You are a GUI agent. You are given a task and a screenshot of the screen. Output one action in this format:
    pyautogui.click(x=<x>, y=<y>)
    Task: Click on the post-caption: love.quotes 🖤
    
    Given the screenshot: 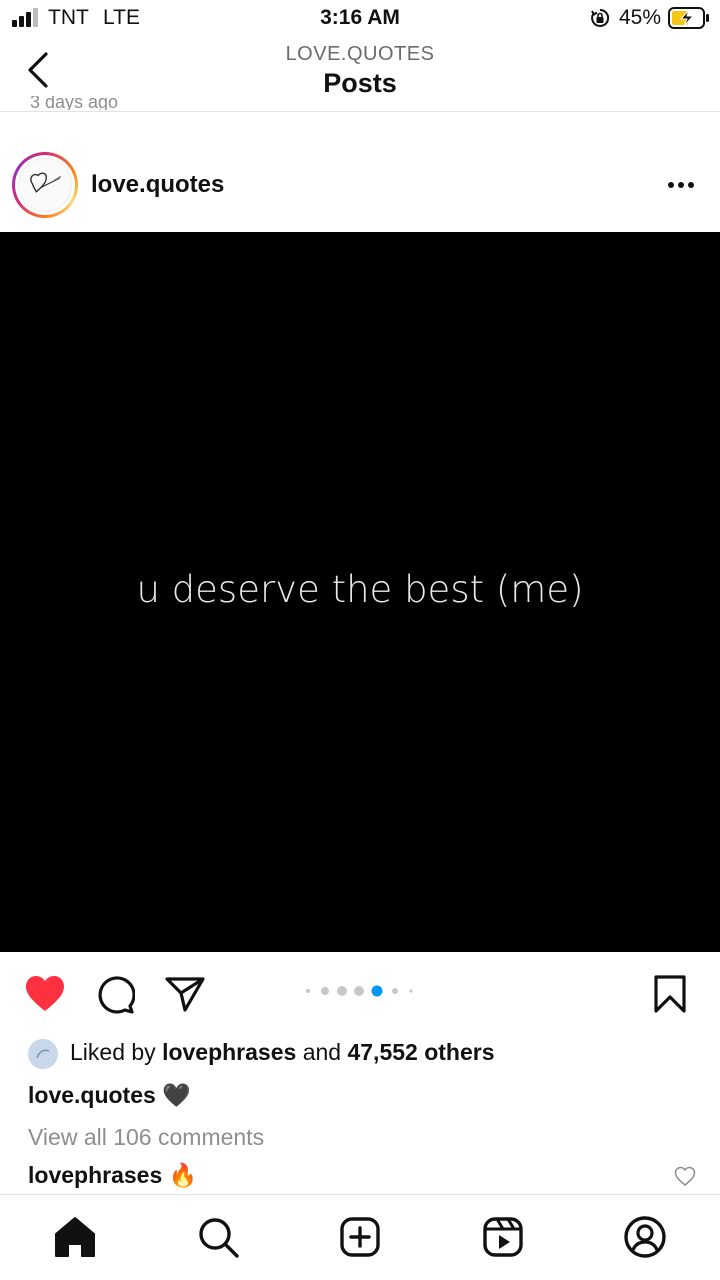 What is the action you would take?
    pyautogui.click(x=109, y=1095)
    